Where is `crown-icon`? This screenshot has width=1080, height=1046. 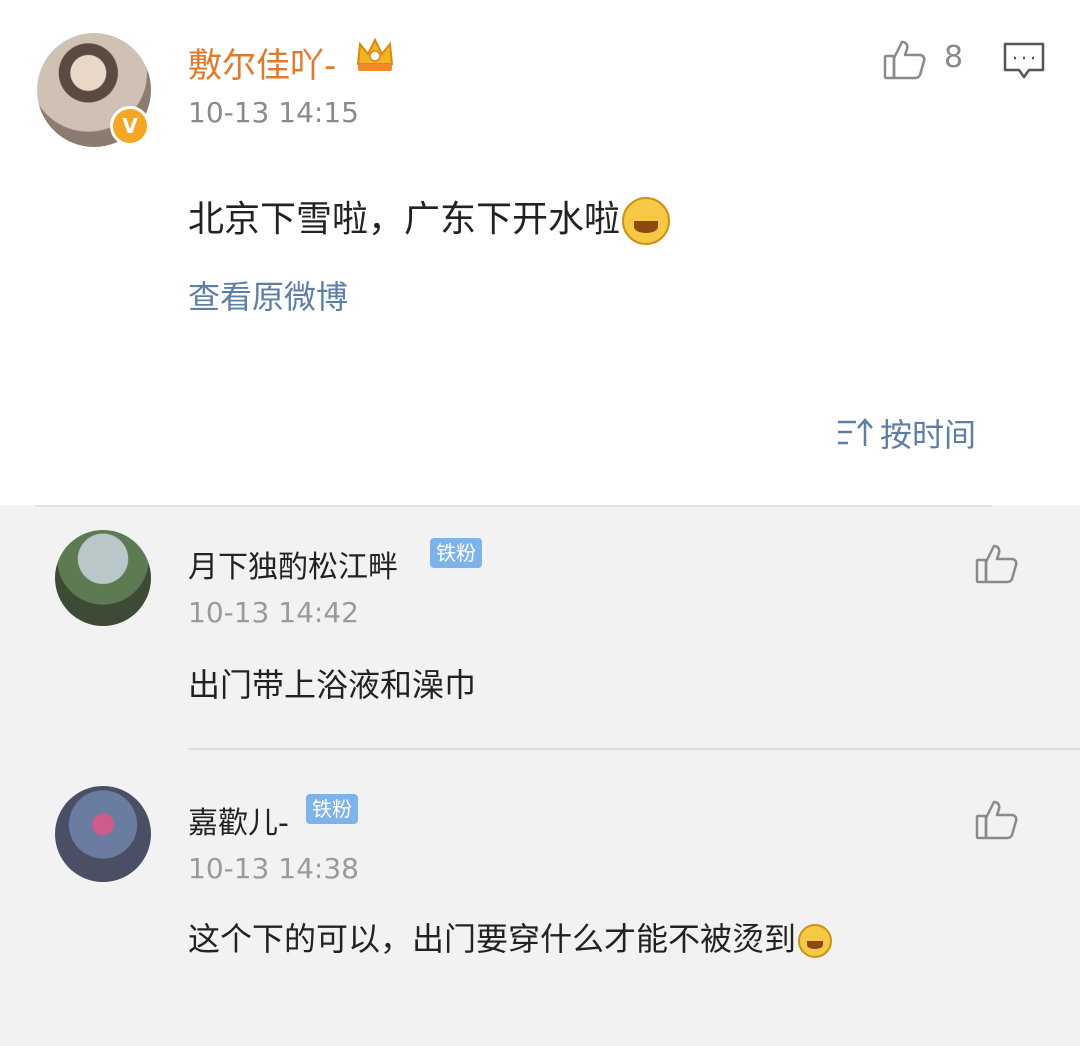
crown-icon is located at coordinates (375, 54).